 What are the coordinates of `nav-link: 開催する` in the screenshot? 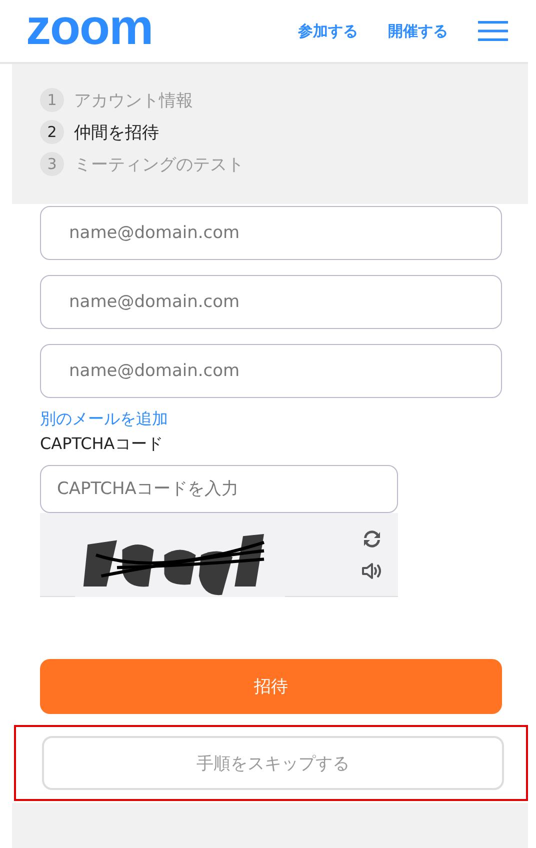 It's located at (418, 31).